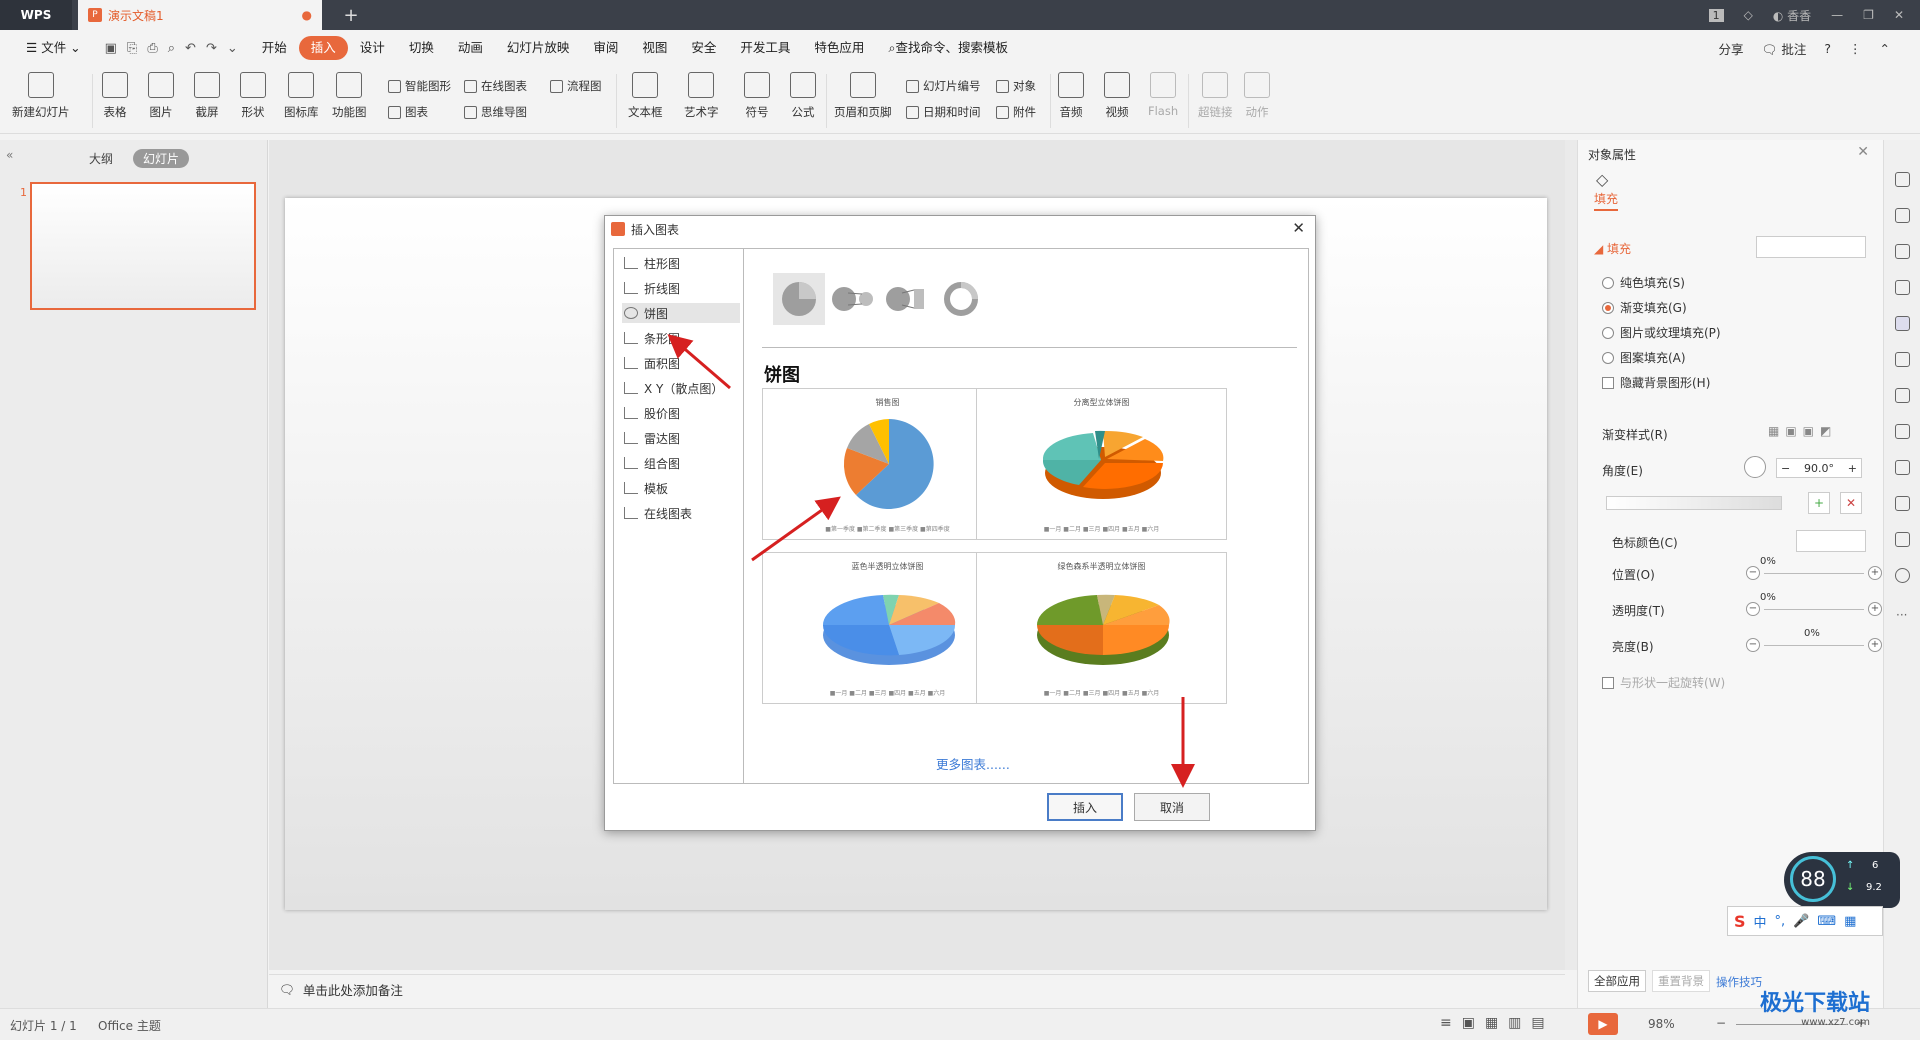 Image resolution: width=1920 pixels, height=1040 pixels. I want to click on tab-start: 开始, so click(274, 48).